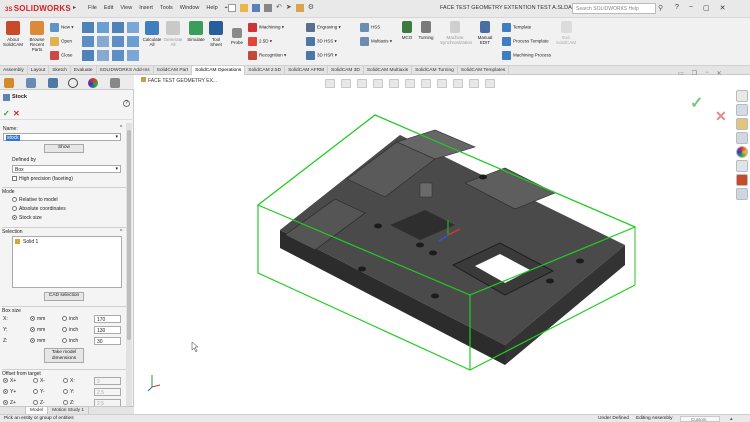  What do you see at coordinates (38, 8) in the screenshot?
I see `solidworks-logo: 3SSOLIDWORKS` at bounding box center [38, 8].